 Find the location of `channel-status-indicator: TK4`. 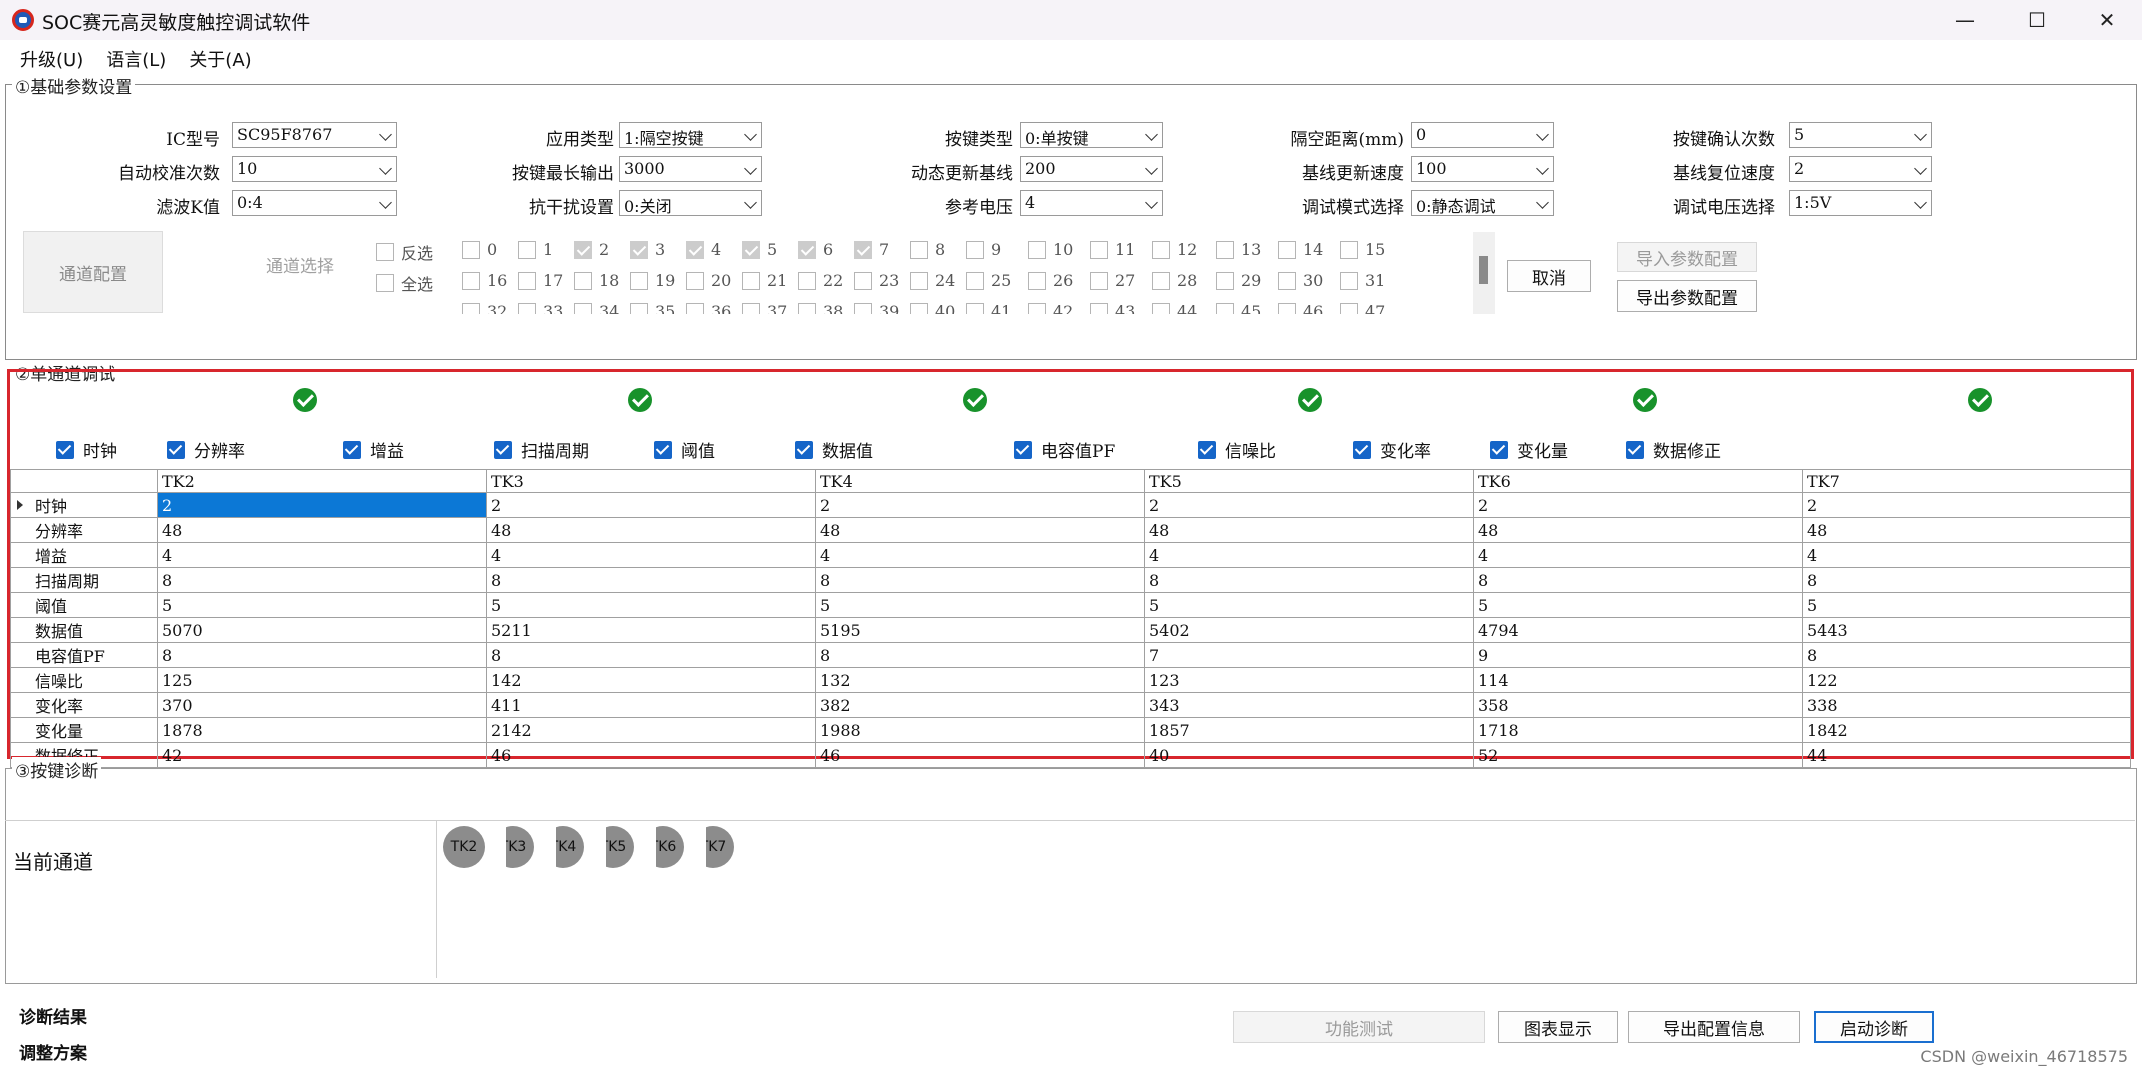

channel-status-indicator: TK4 is located at coordinates (570, 847).